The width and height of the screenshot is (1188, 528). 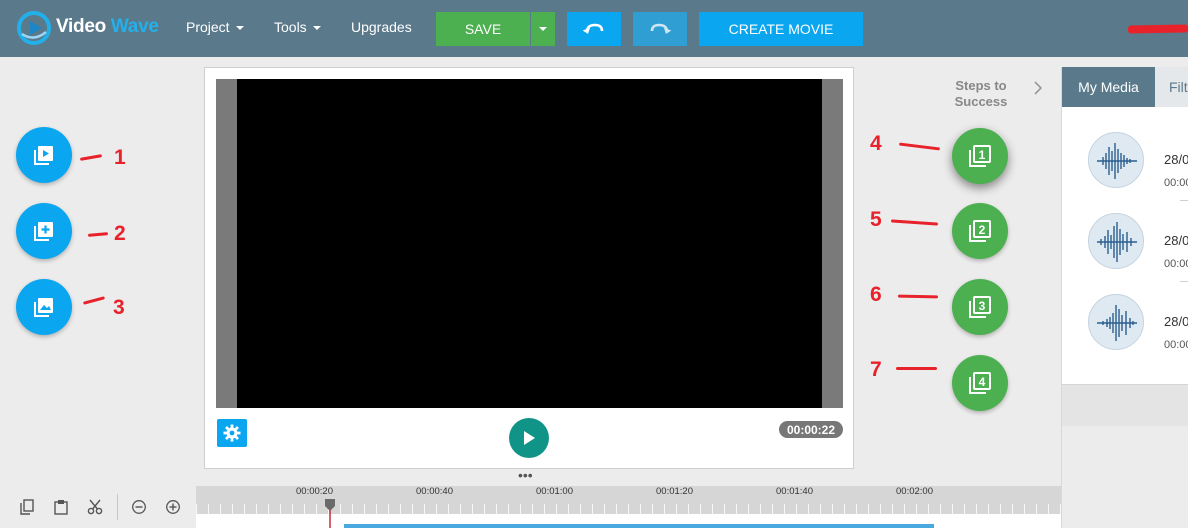 I want to click on zoom-in-button, so click(x=173, y=507).